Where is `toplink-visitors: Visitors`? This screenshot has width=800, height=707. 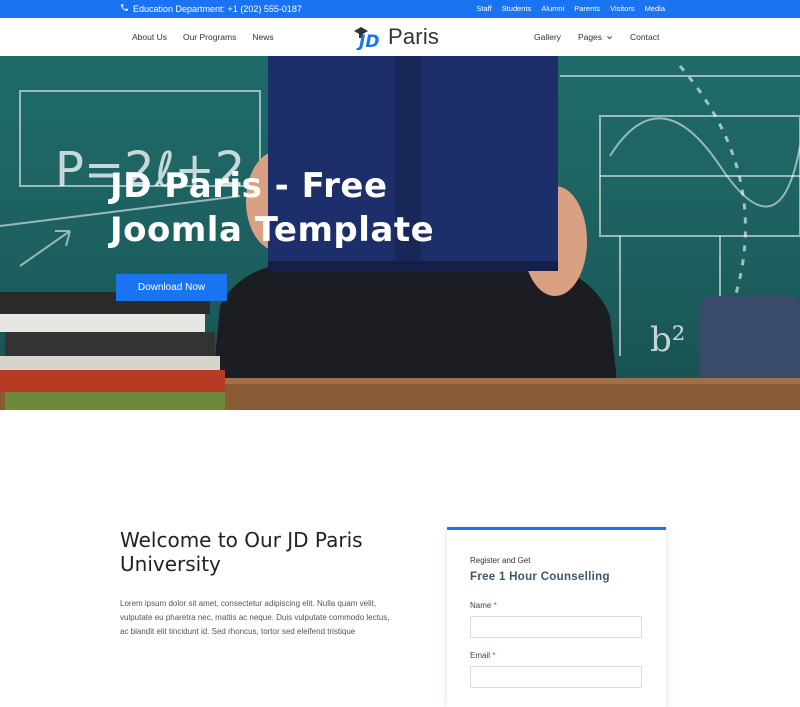
toplink-visitors: Visitors is located at coordinates (622, 8).